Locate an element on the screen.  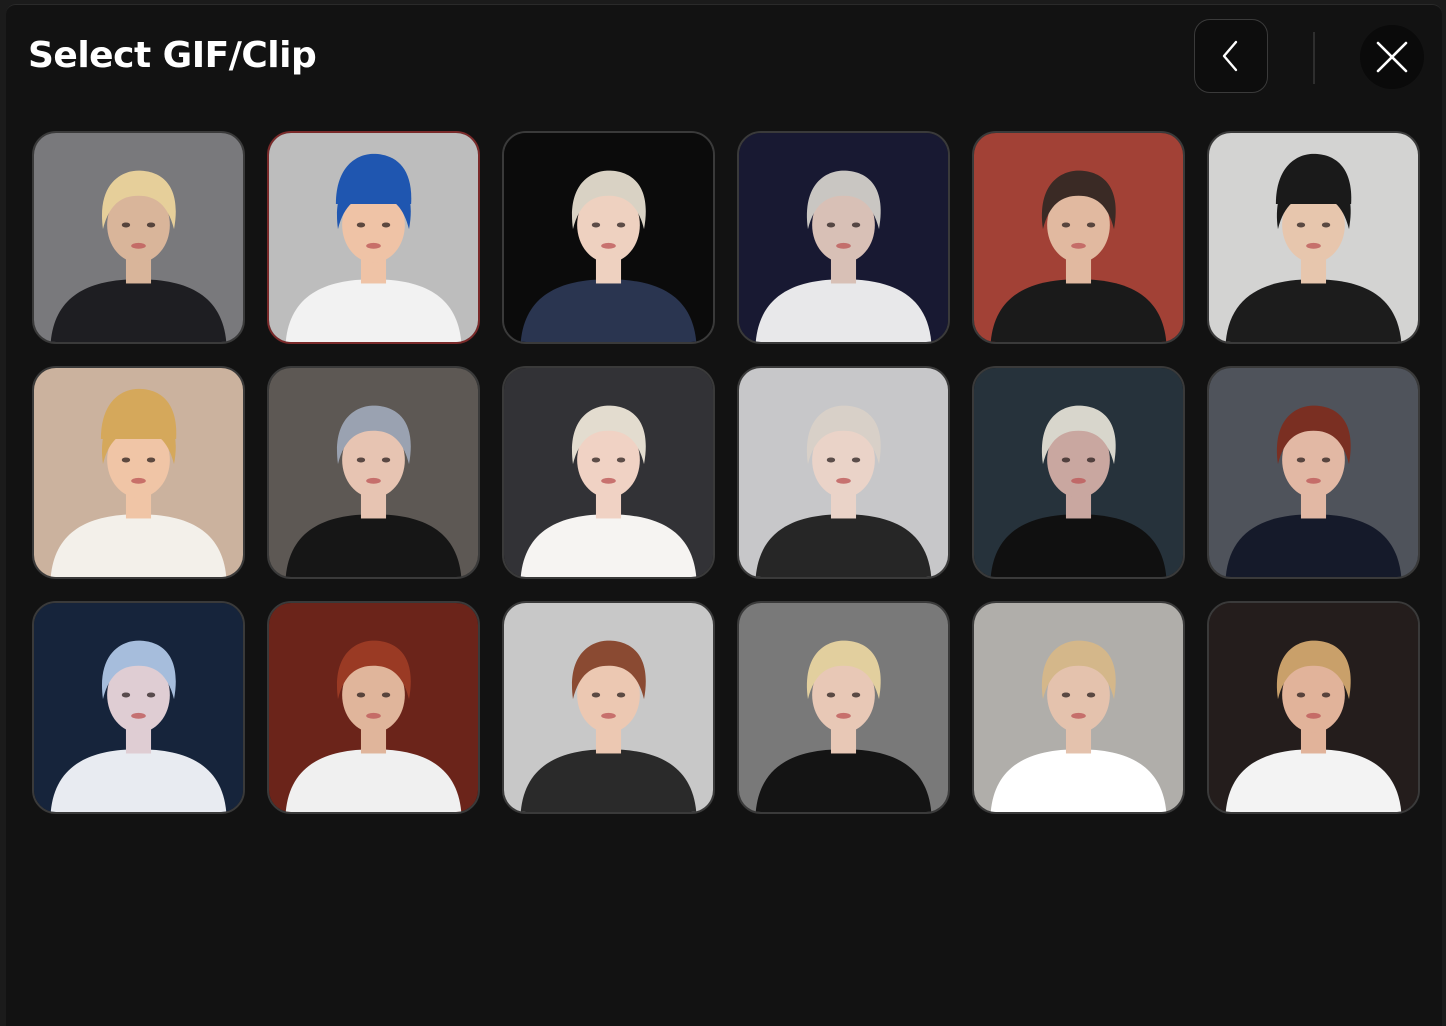
header-divider is located at coordinates (1314, 58).